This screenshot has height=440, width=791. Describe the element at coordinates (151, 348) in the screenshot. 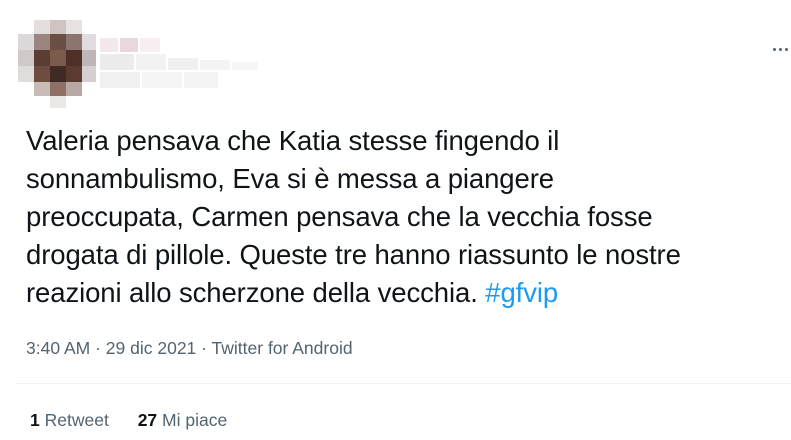

I see `tweet-date: 29 dic 2021` at that location.